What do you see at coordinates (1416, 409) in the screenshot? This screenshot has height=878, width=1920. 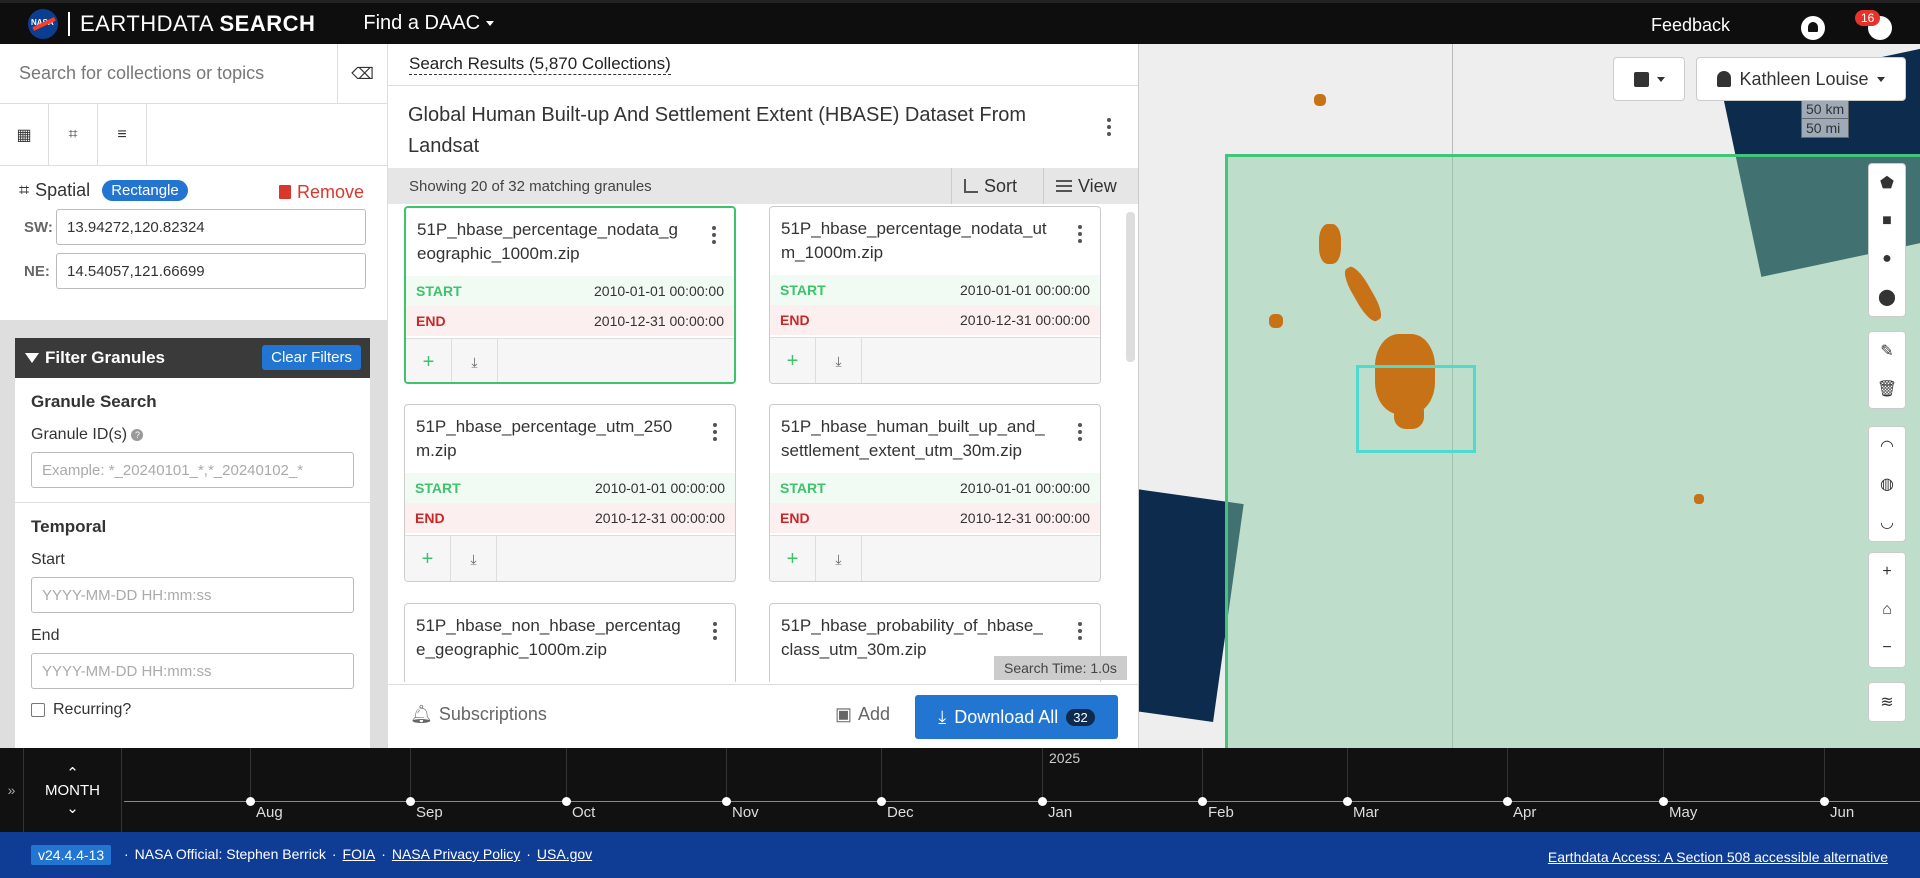 I see `spatial-rectangle` at bounding box center [1416, 409].